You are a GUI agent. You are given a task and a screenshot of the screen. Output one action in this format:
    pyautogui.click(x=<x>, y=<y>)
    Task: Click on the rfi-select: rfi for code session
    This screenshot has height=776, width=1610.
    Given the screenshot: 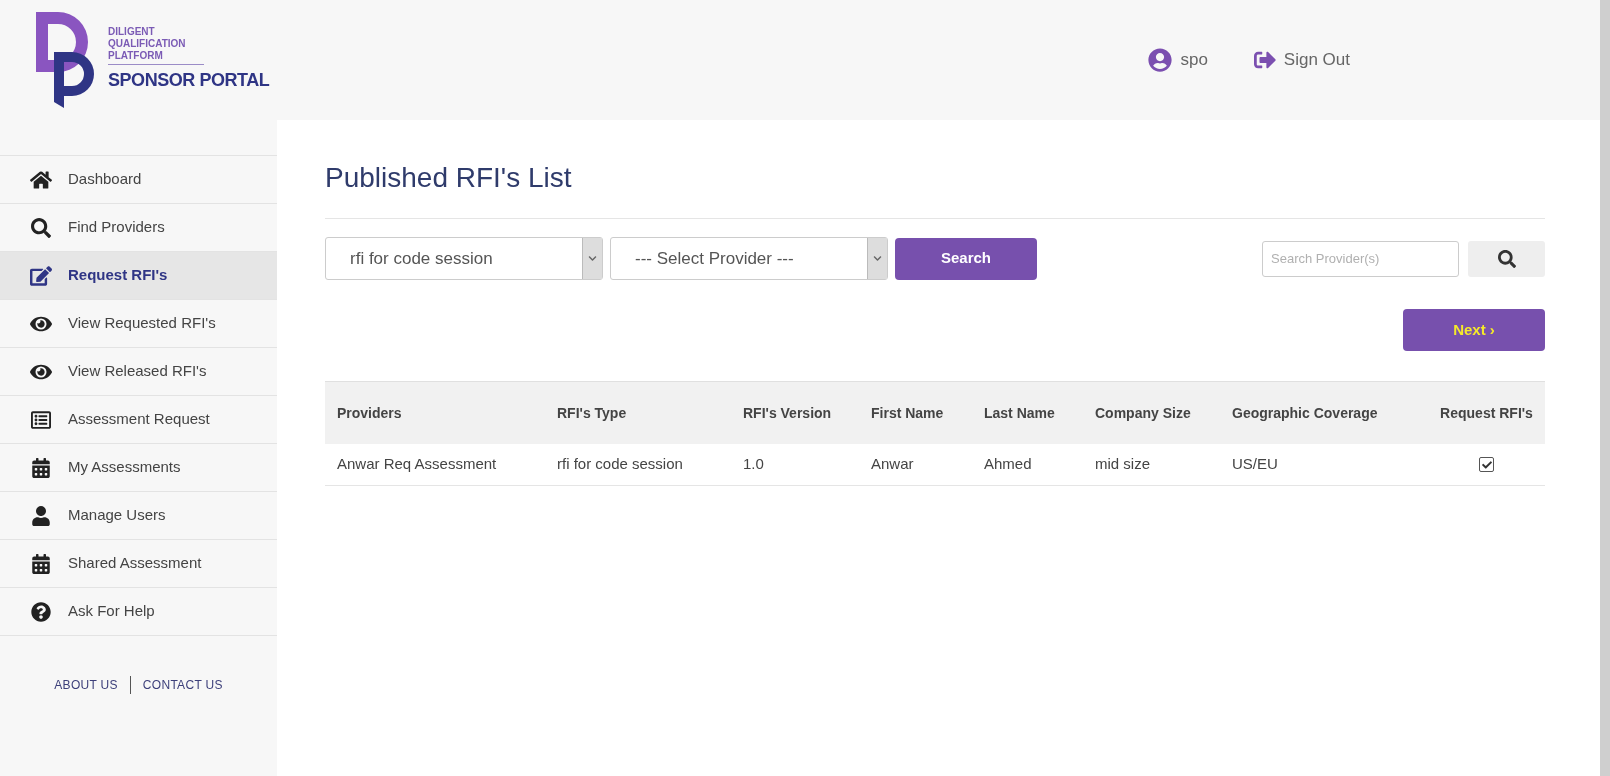 What is the action you would take?
    pyautogui.click(x=464, y=258)
    